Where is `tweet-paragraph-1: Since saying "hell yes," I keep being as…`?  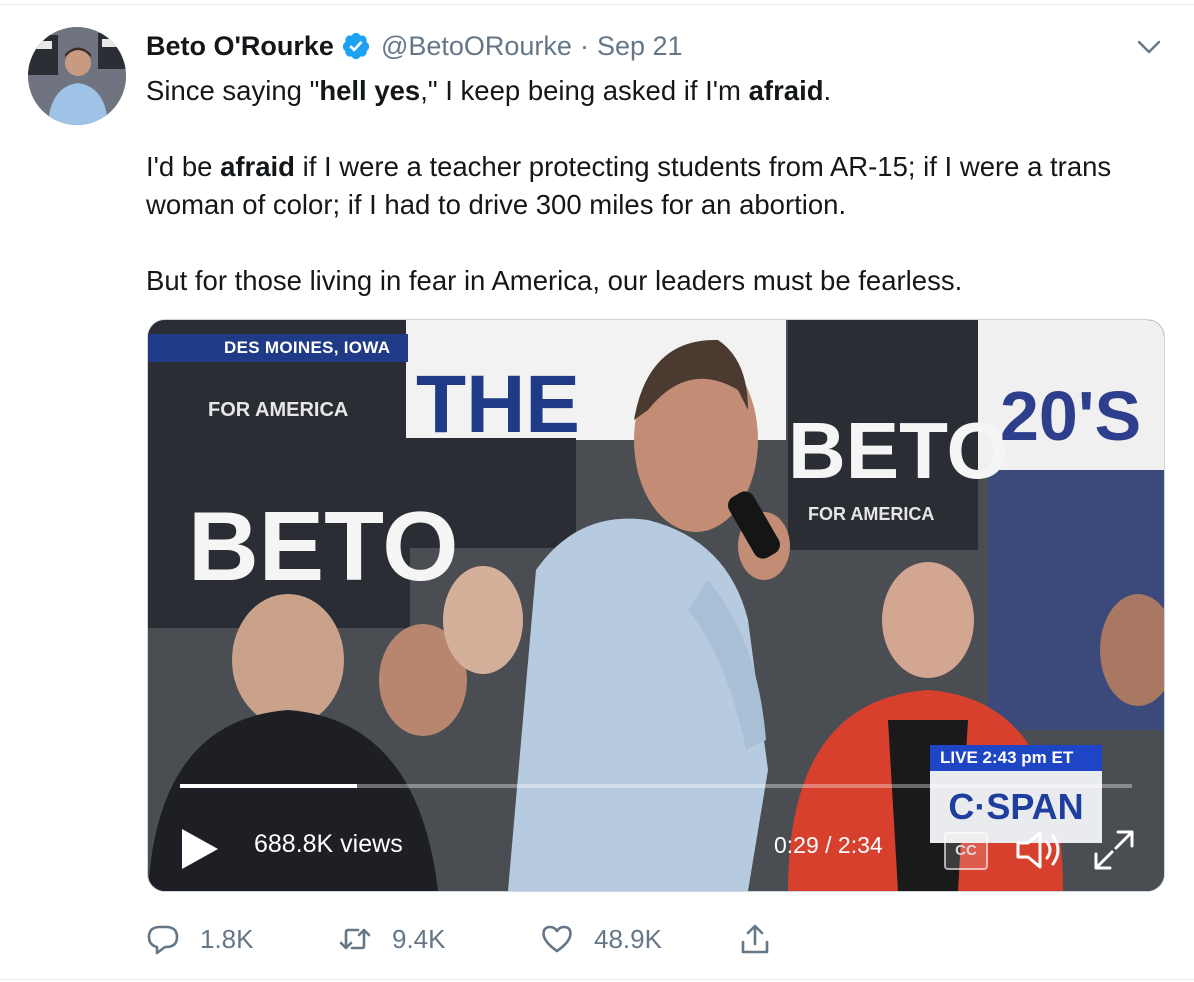 tweet-paragraph-1: Since saying "hell yes," I keep being as… is located at coordinates (489, 90).